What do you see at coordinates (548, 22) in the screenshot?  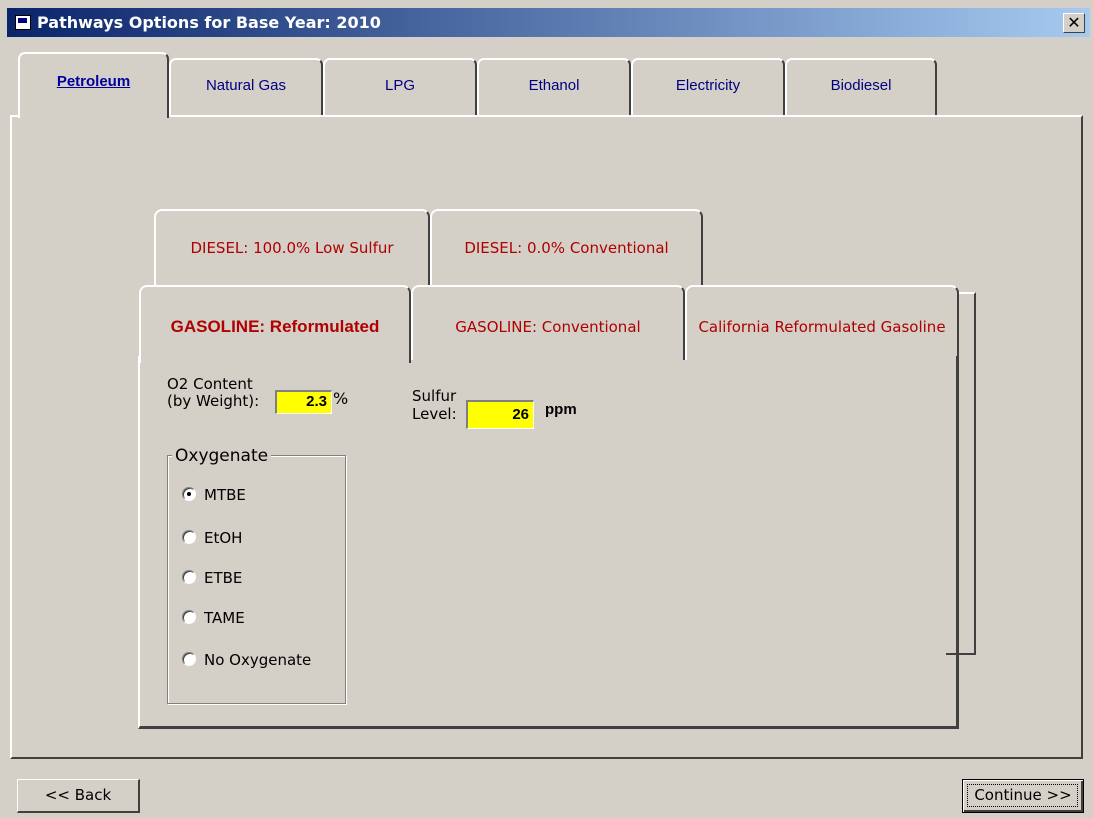 I see `title-bar: Pathways Options for Base Year: 2010 ✕` at bounding box center [548, 22].